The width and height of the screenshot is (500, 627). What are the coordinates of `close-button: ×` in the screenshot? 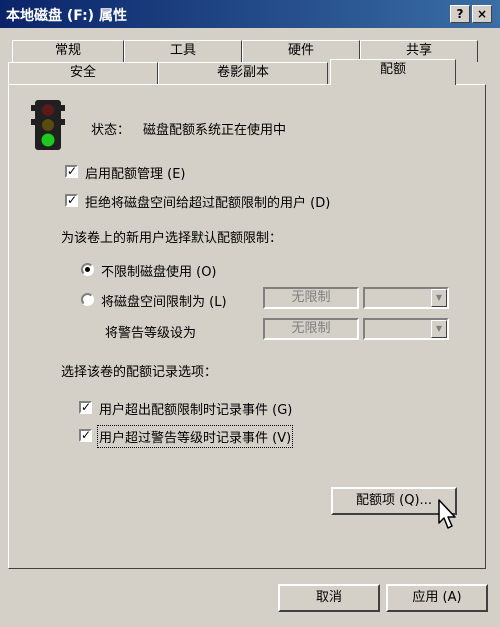 It's located at (482, 14).